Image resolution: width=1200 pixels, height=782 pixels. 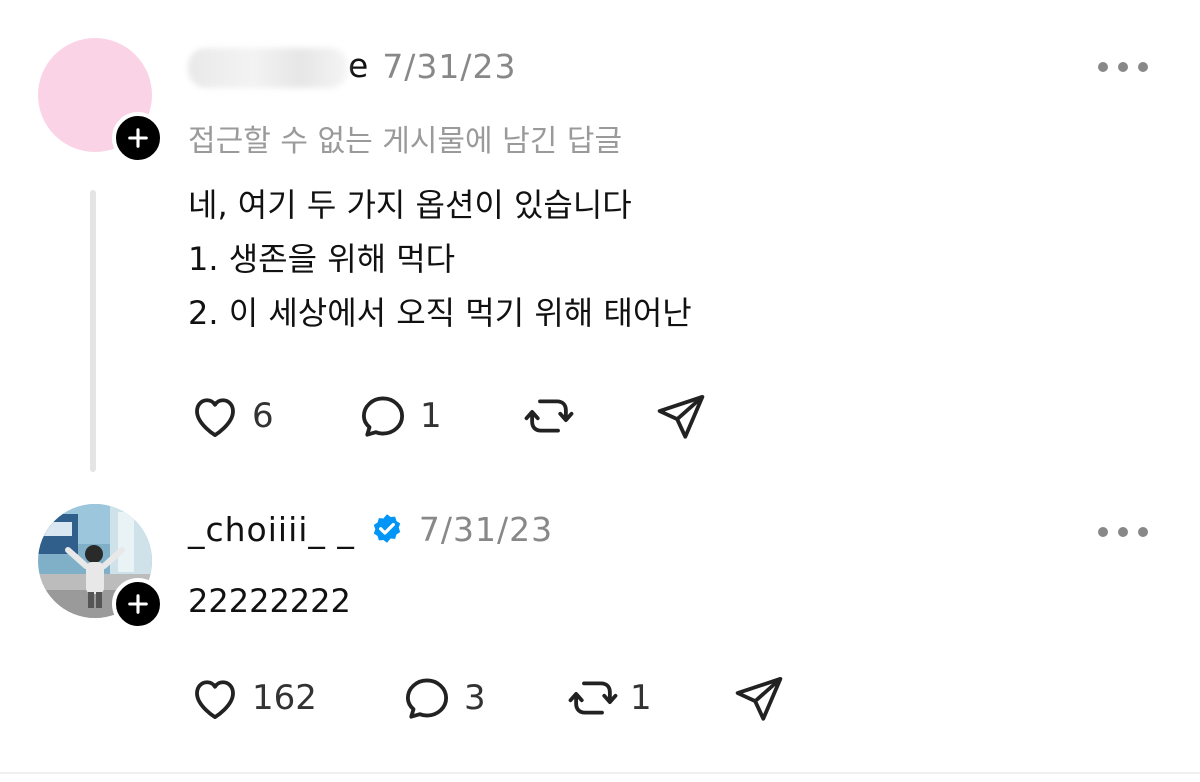 I want to click on like-count: 162, so click(x=284, y=698).